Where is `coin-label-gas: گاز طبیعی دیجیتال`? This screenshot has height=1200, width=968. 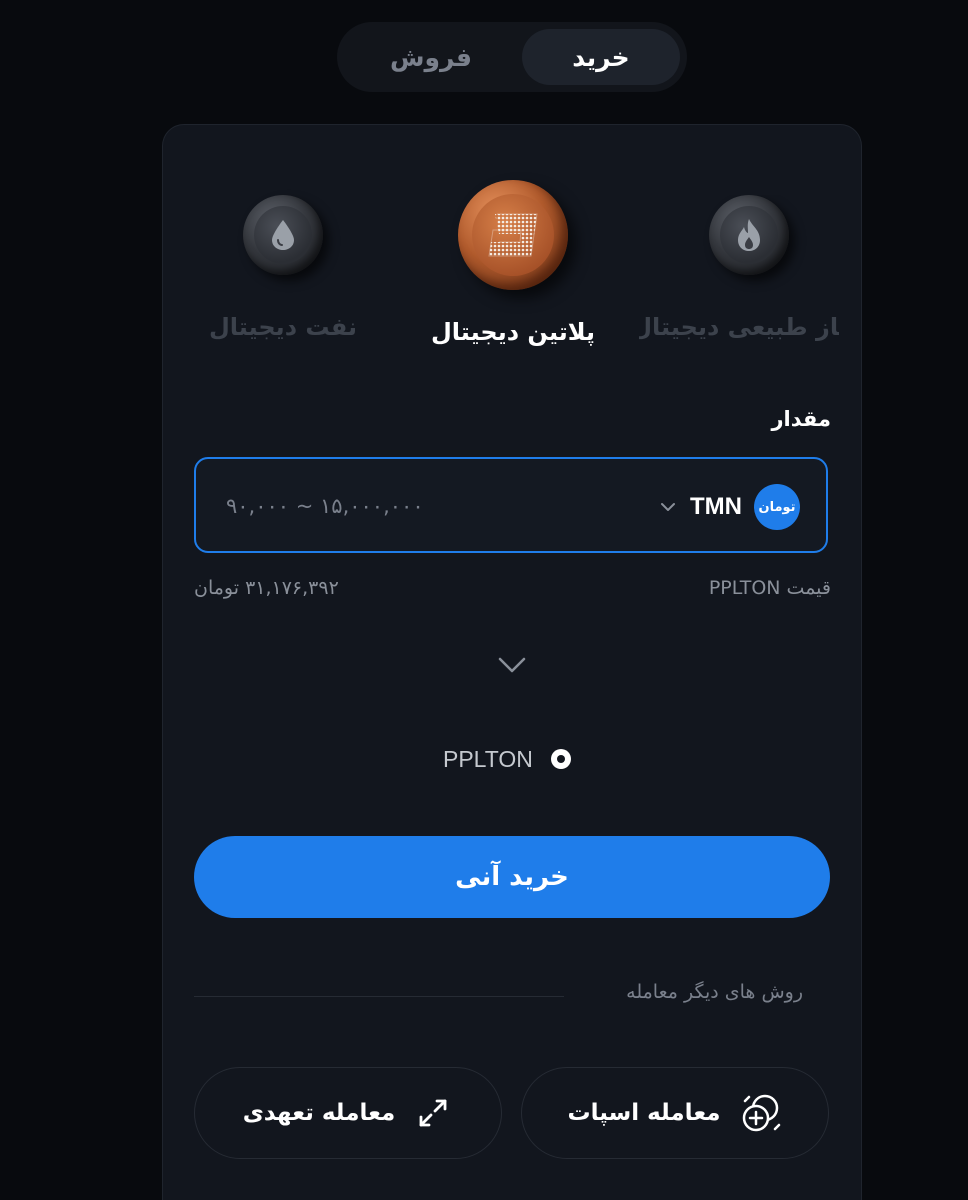 coin-label-gas: گاز طبیعی دیجیتال is located at coordinates (739, 327).